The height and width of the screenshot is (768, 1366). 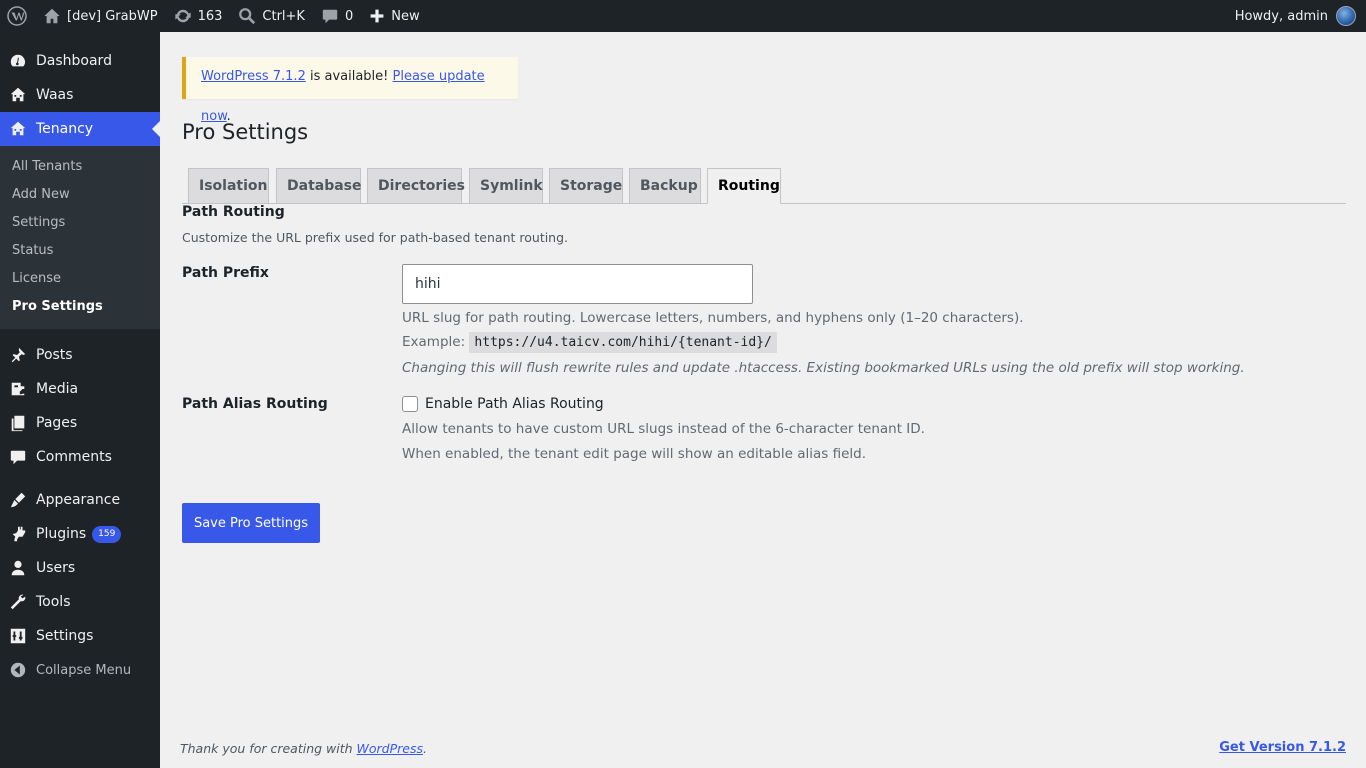 What do you see at coordinates (112, 16) in the screenshot?
I see `site-name: [dev] GrabWP` at bounding box center [112, 16].